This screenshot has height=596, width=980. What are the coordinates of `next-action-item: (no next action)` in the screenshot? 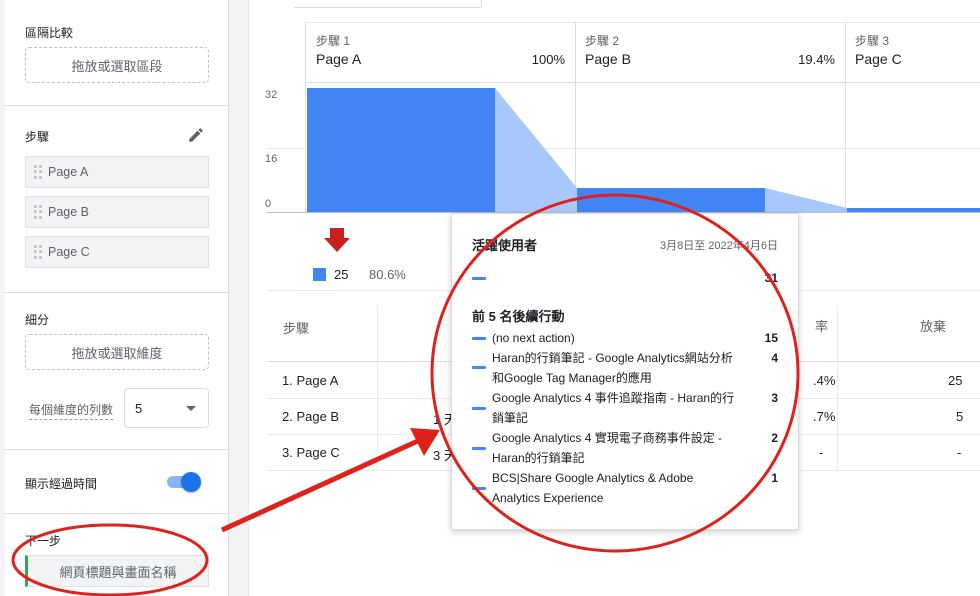 It's located at (533, 338).